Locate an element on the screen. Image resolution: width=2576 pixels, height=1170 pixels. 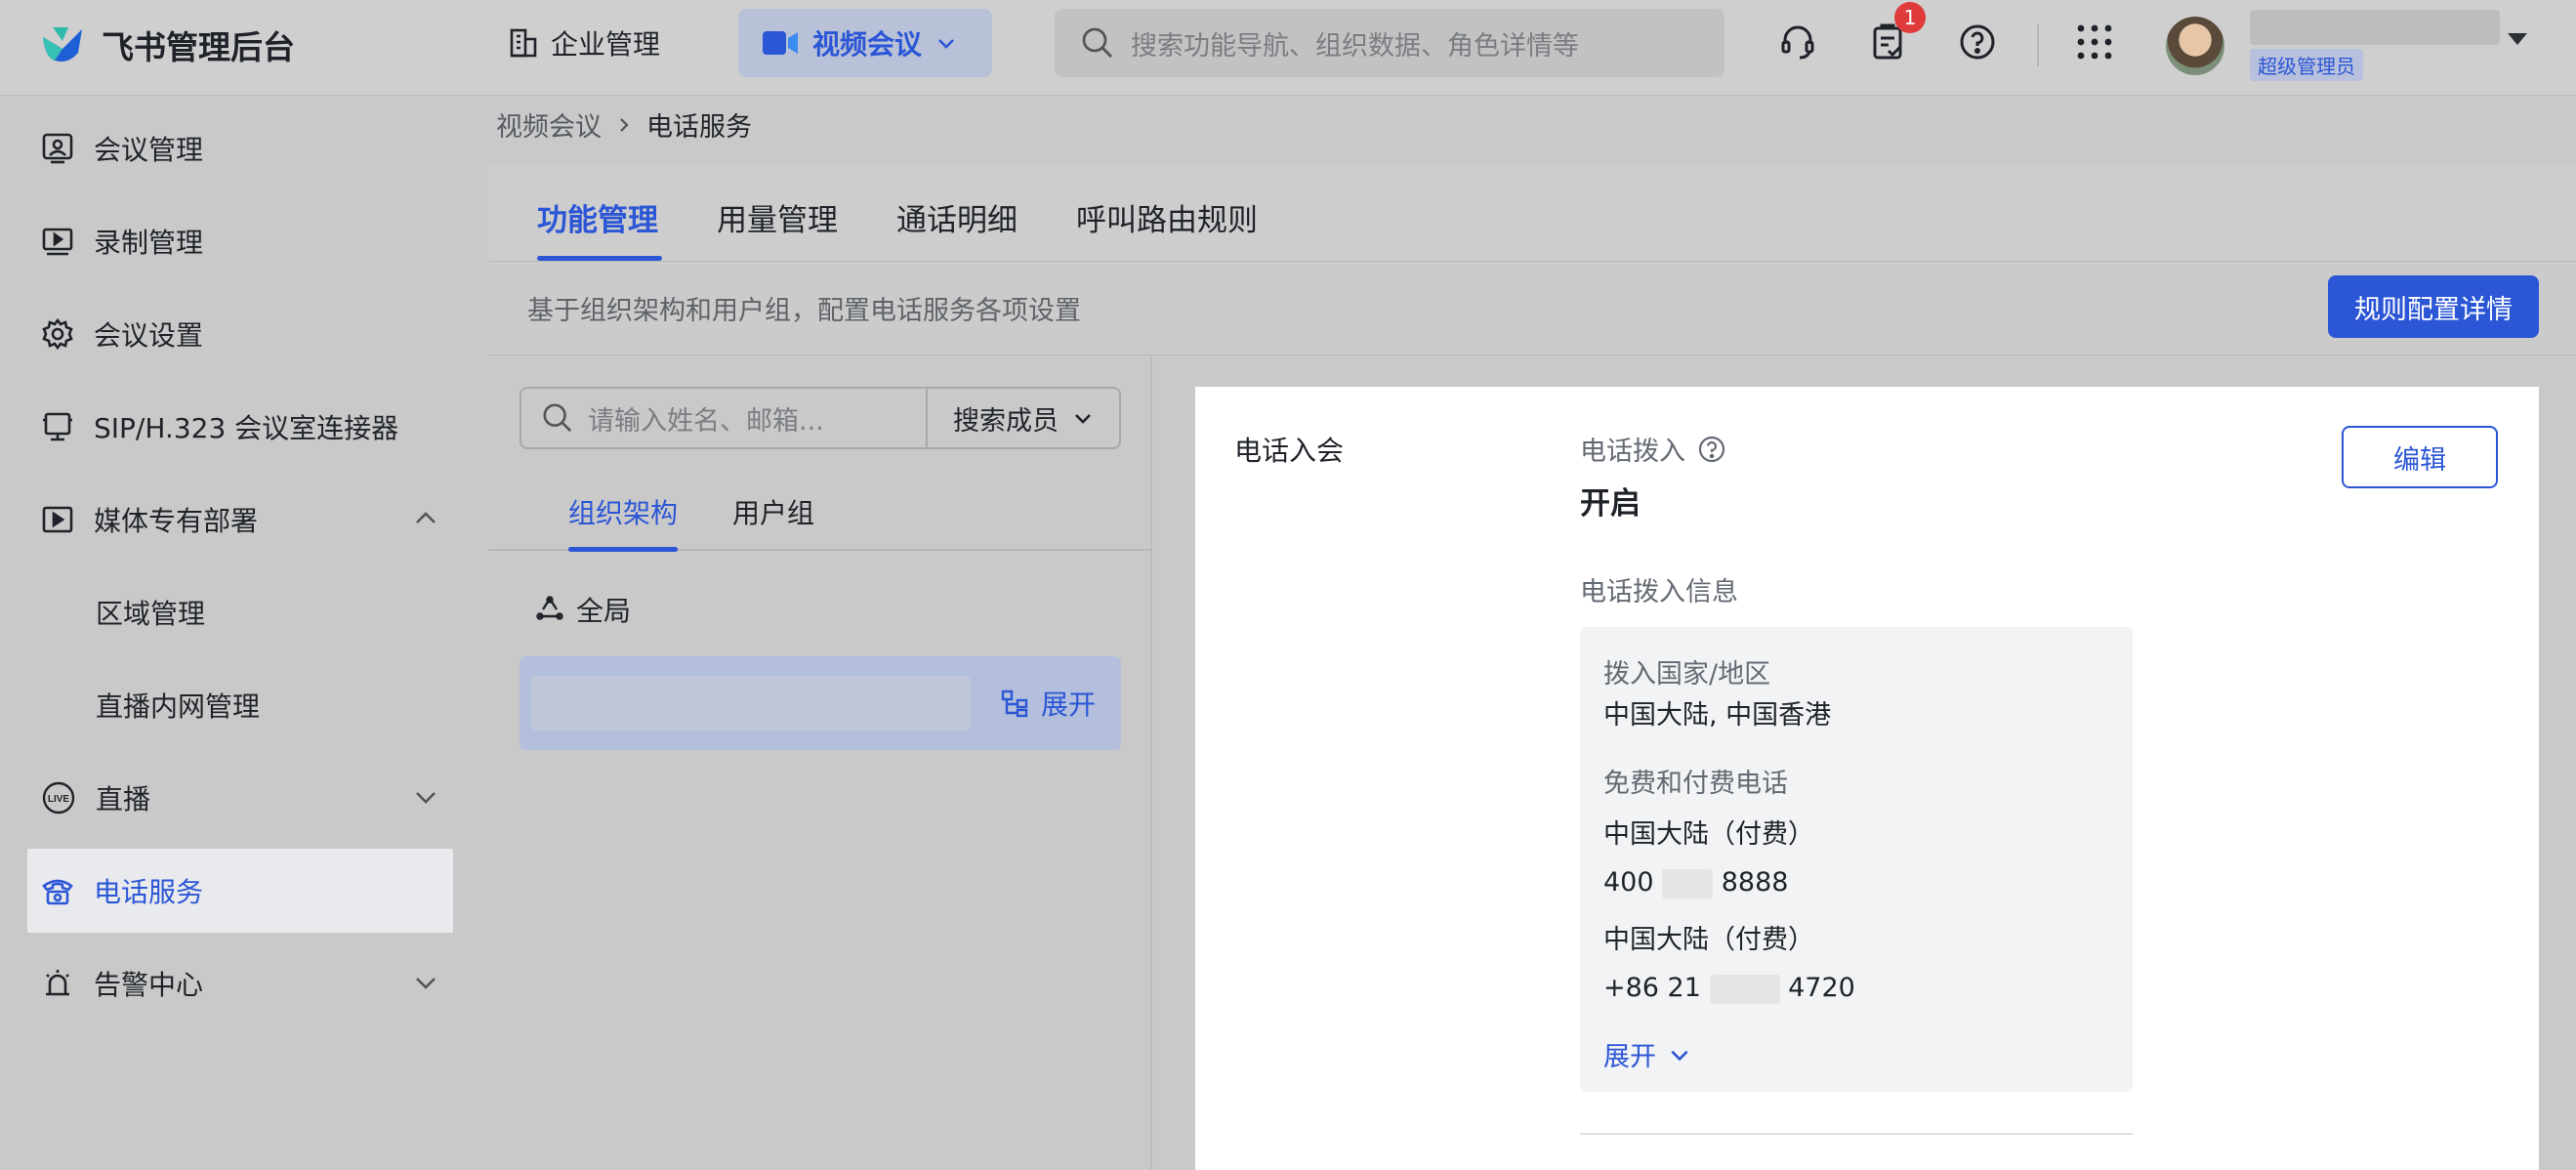
phone1-suffix: 8888 is located at coordinates (1755, 882).